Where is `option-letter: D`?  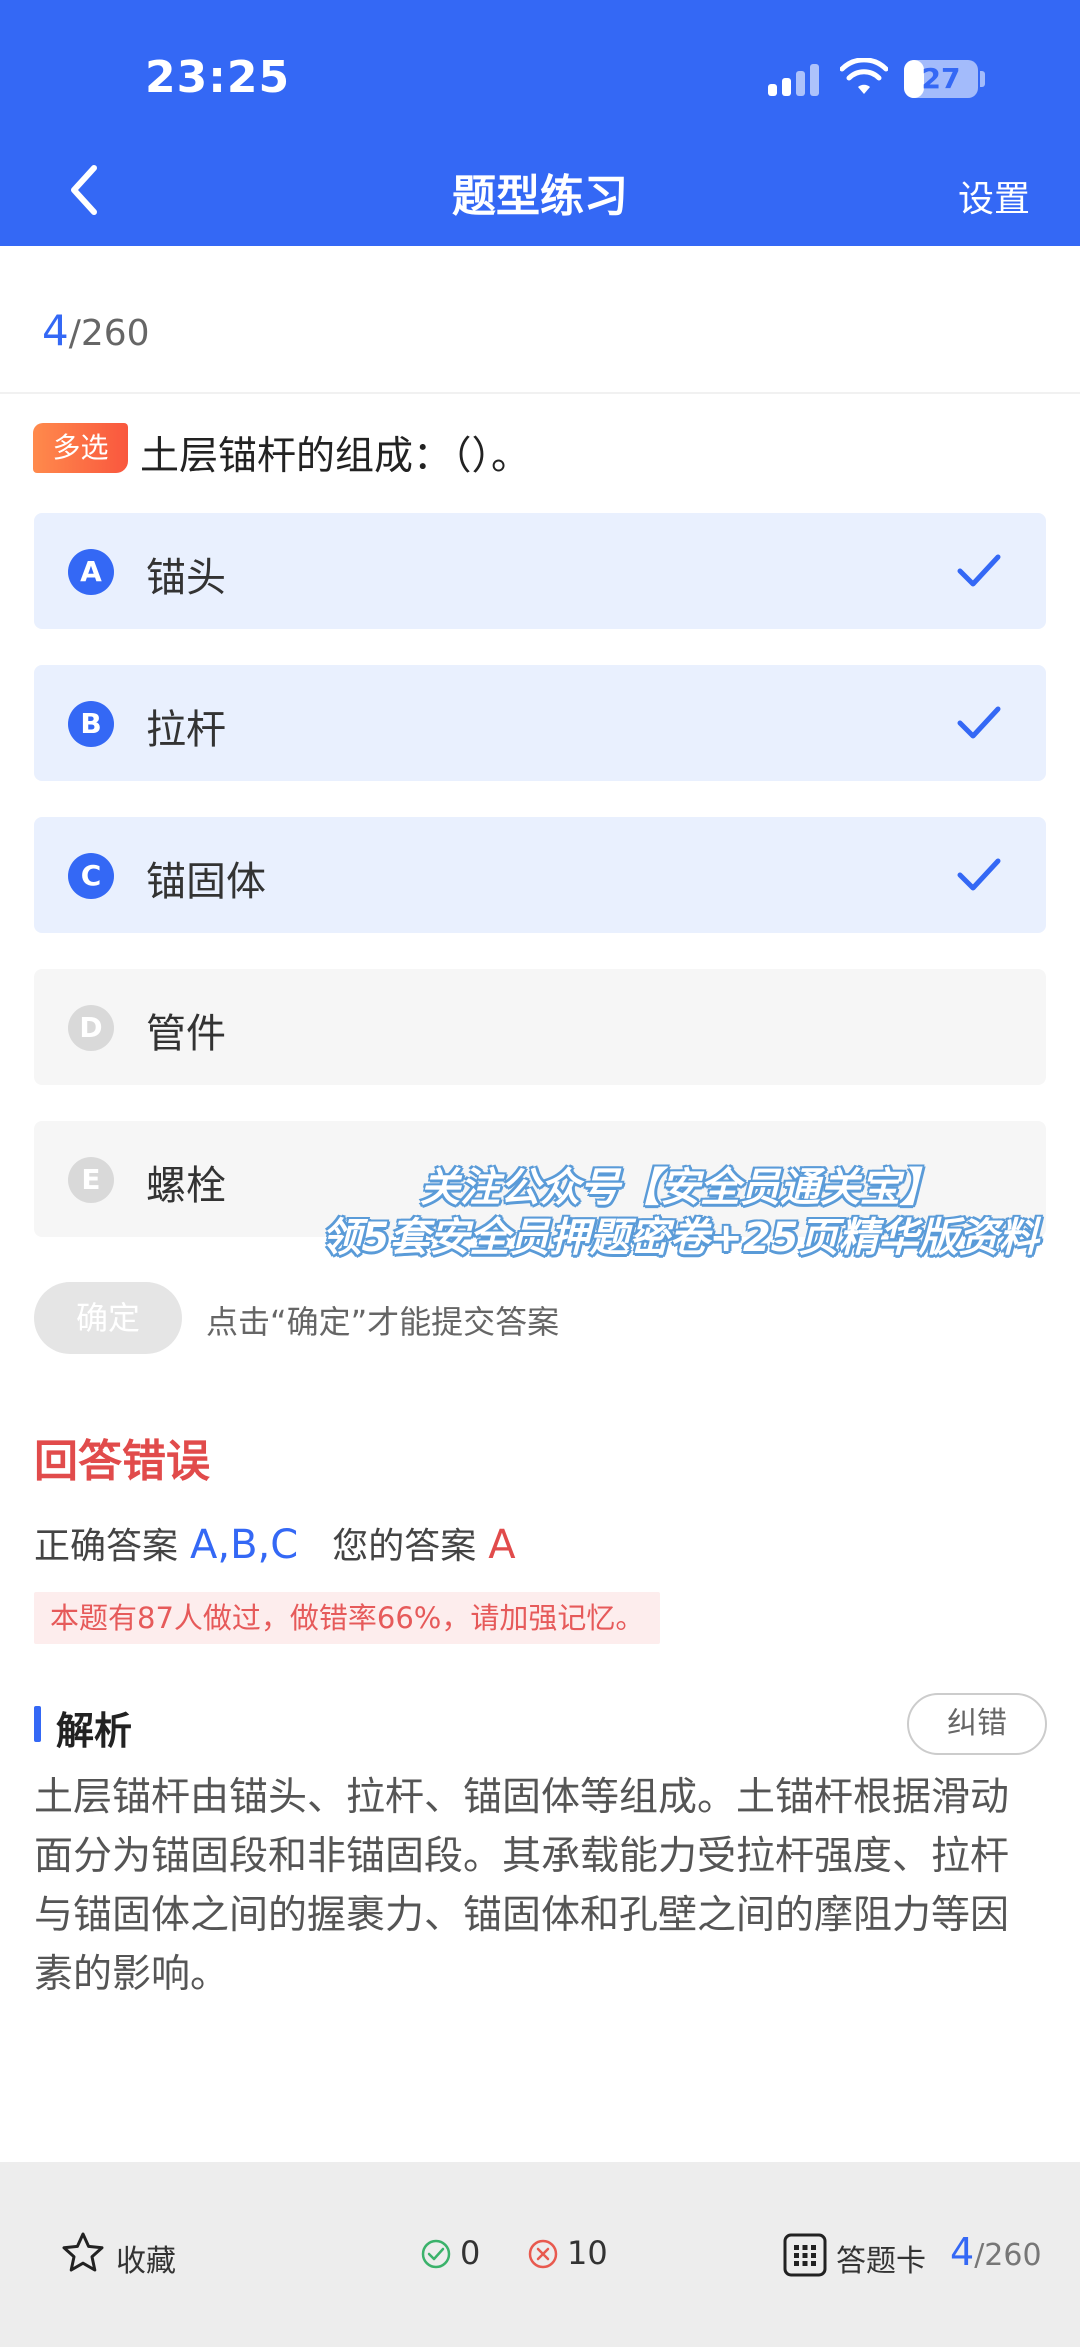 option-letter: D is located at coordinates (91, 1028).